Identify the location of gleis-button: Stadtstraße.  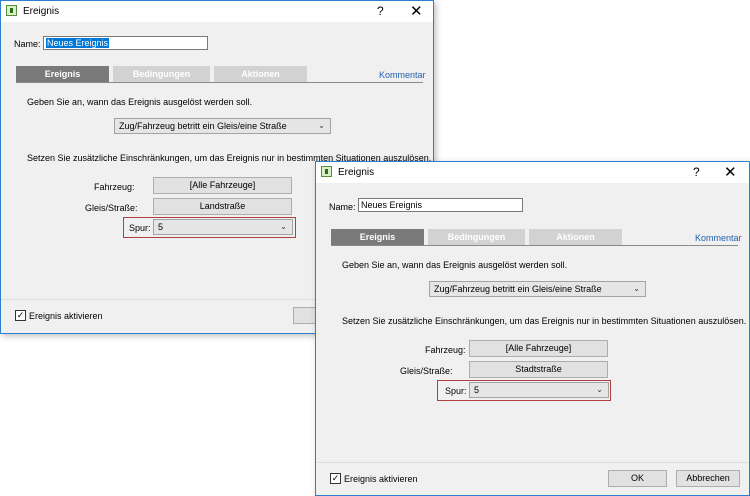
(538, 369).